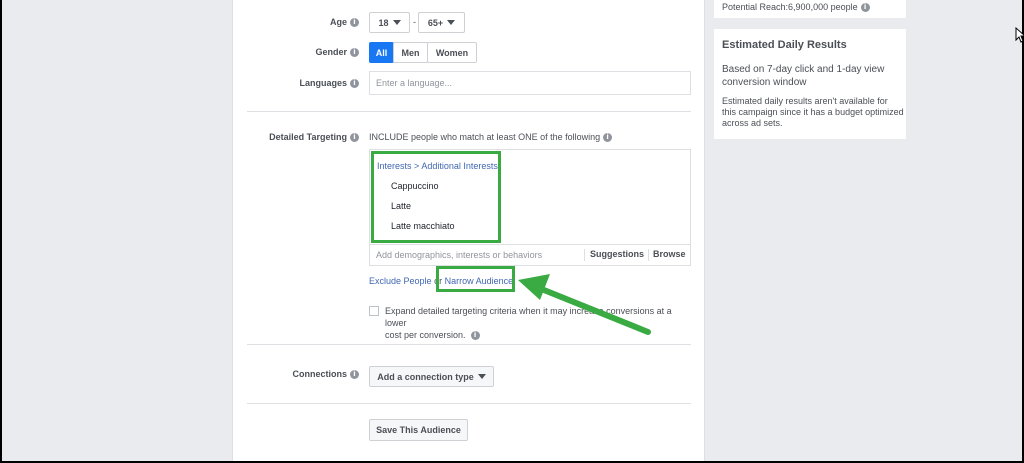 Image resolution: width=1024 pixels, height=463 pixels. Describe the element at coordinates (410, 52) in the screenshot. I see `gender-men-button: Men` at that location.